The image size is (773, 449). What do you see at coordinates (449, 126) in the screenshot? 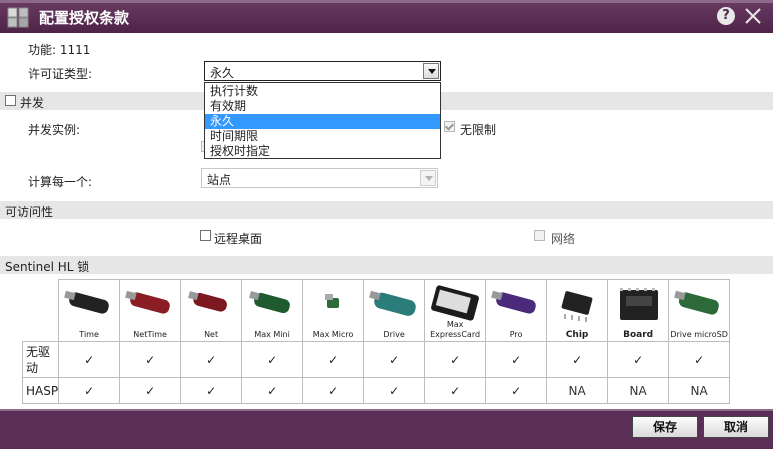
I see `unlimited-checkbox` at bounding box center [449, 126].